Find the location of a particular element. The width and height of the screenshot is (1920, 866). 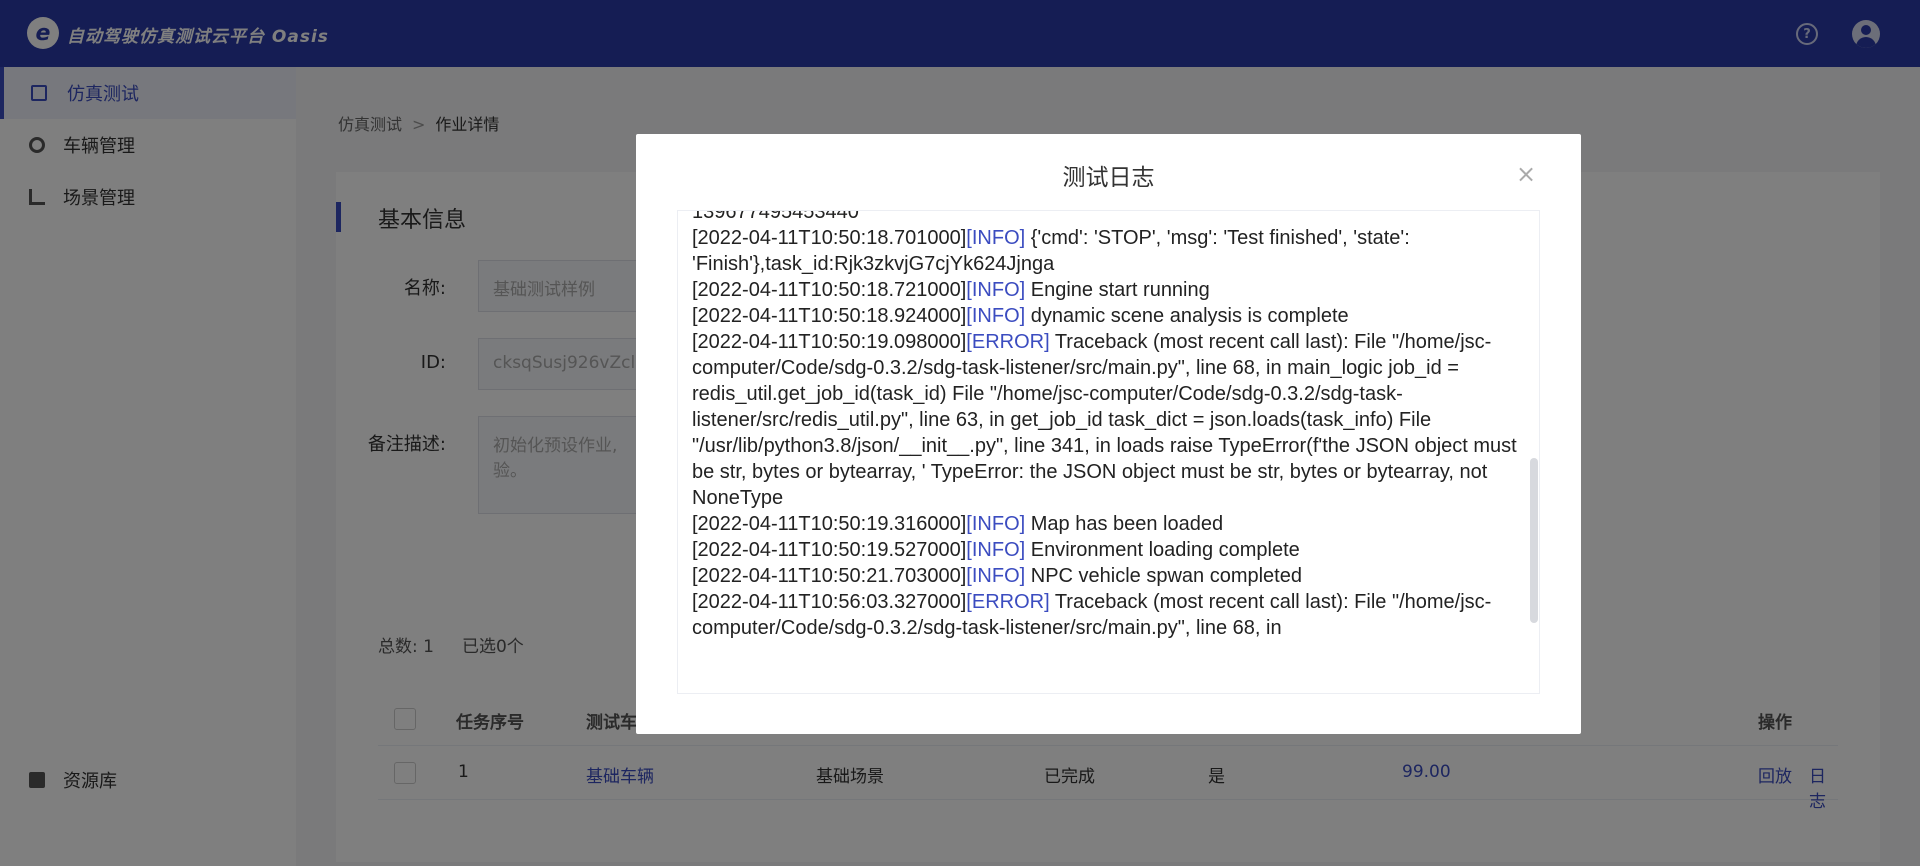

log-timestamp: [2022-04-11T10:50:18.721000] is located at coordinates (829, 290).